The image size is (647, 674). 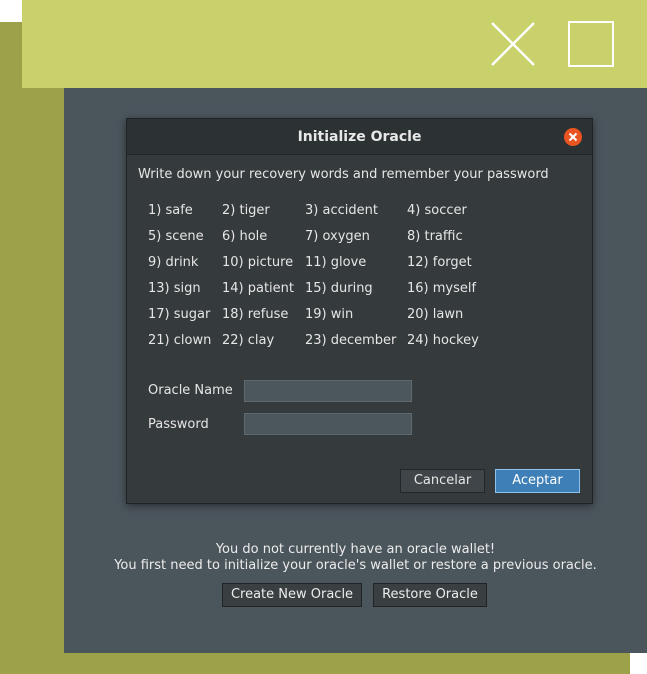 What do you see at coordinates (337, 236) in the screenshot?
I see `recovery-word: 7) oxygen` at bounding box center [337, 236].